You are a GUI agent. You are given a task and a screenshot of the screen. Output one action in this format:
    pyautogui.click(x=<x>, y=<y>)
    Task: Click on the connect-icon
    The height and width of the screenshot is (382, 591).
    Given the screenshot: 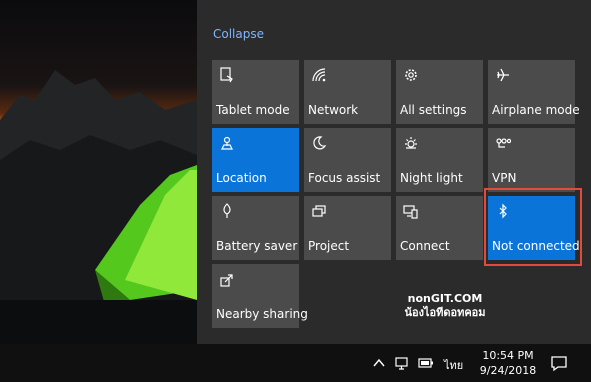 What is the action you would take?
    pyautogui.click(x=411, y=211)
    